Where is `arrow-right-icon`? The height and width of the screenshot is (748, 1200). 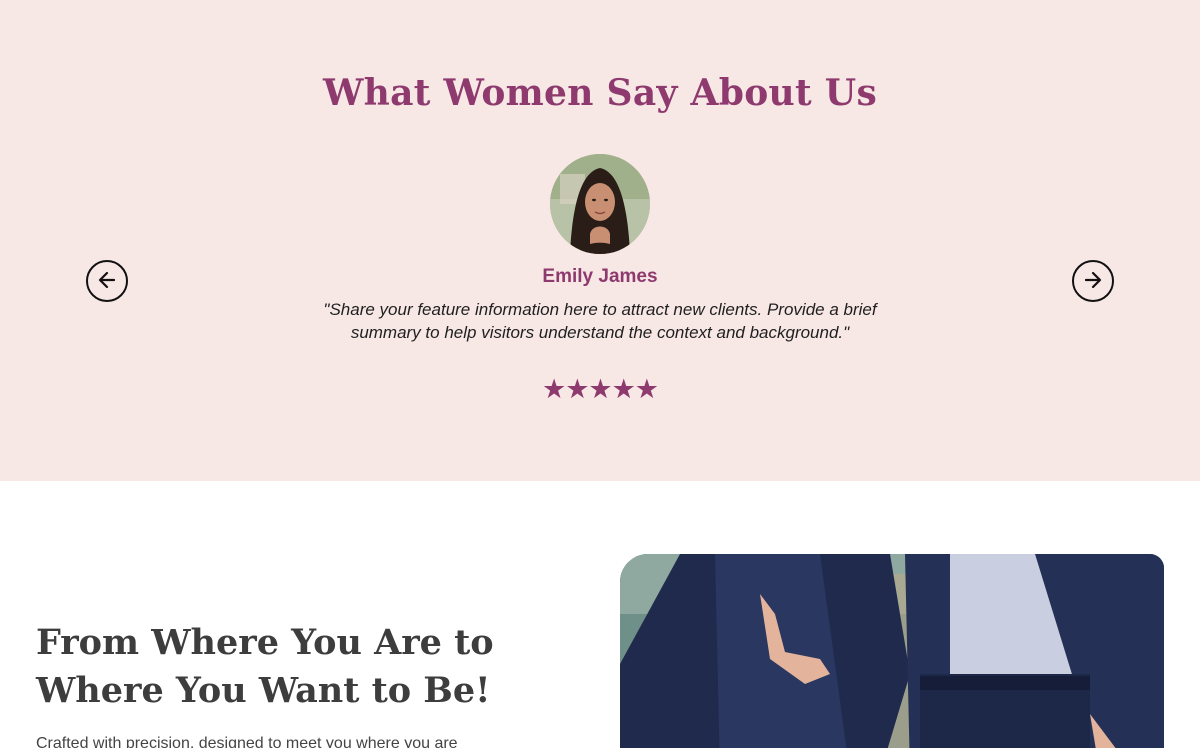
arrow-right-icon is located at coordinates (1093, 281).